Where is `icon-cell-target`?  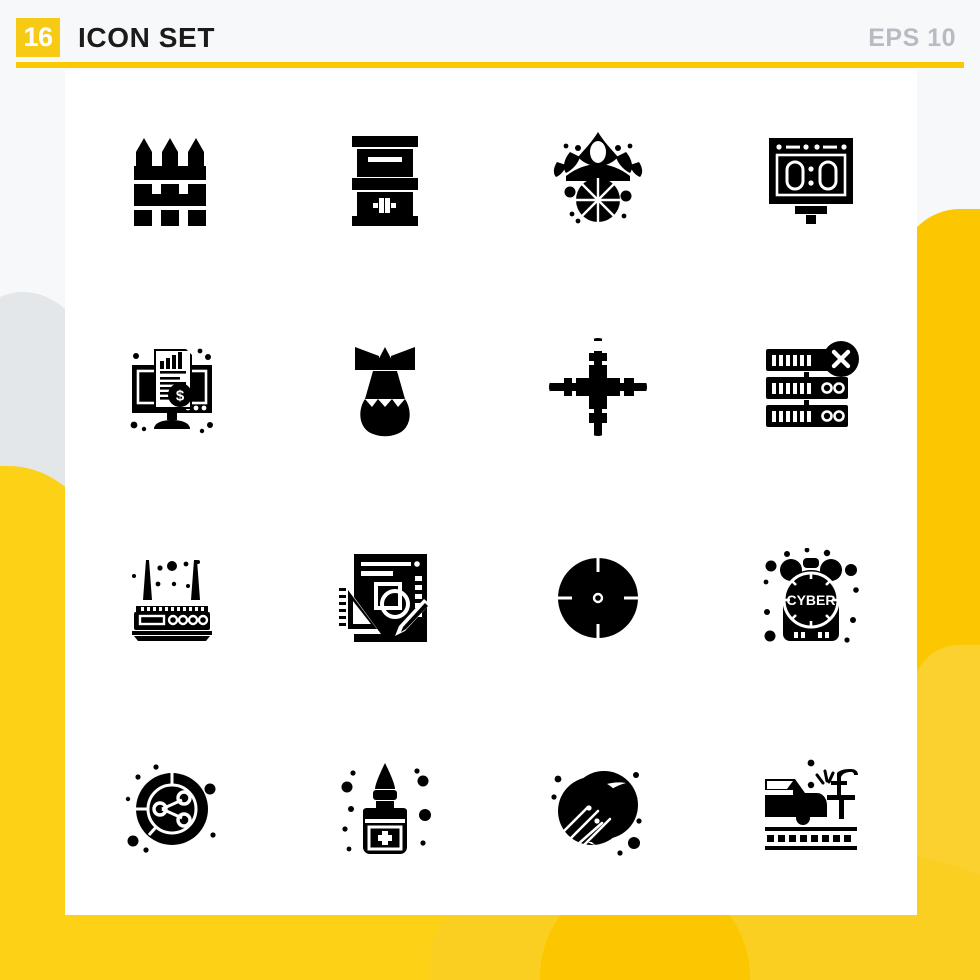 icon-cell-target is located at coordinates (597, 598).